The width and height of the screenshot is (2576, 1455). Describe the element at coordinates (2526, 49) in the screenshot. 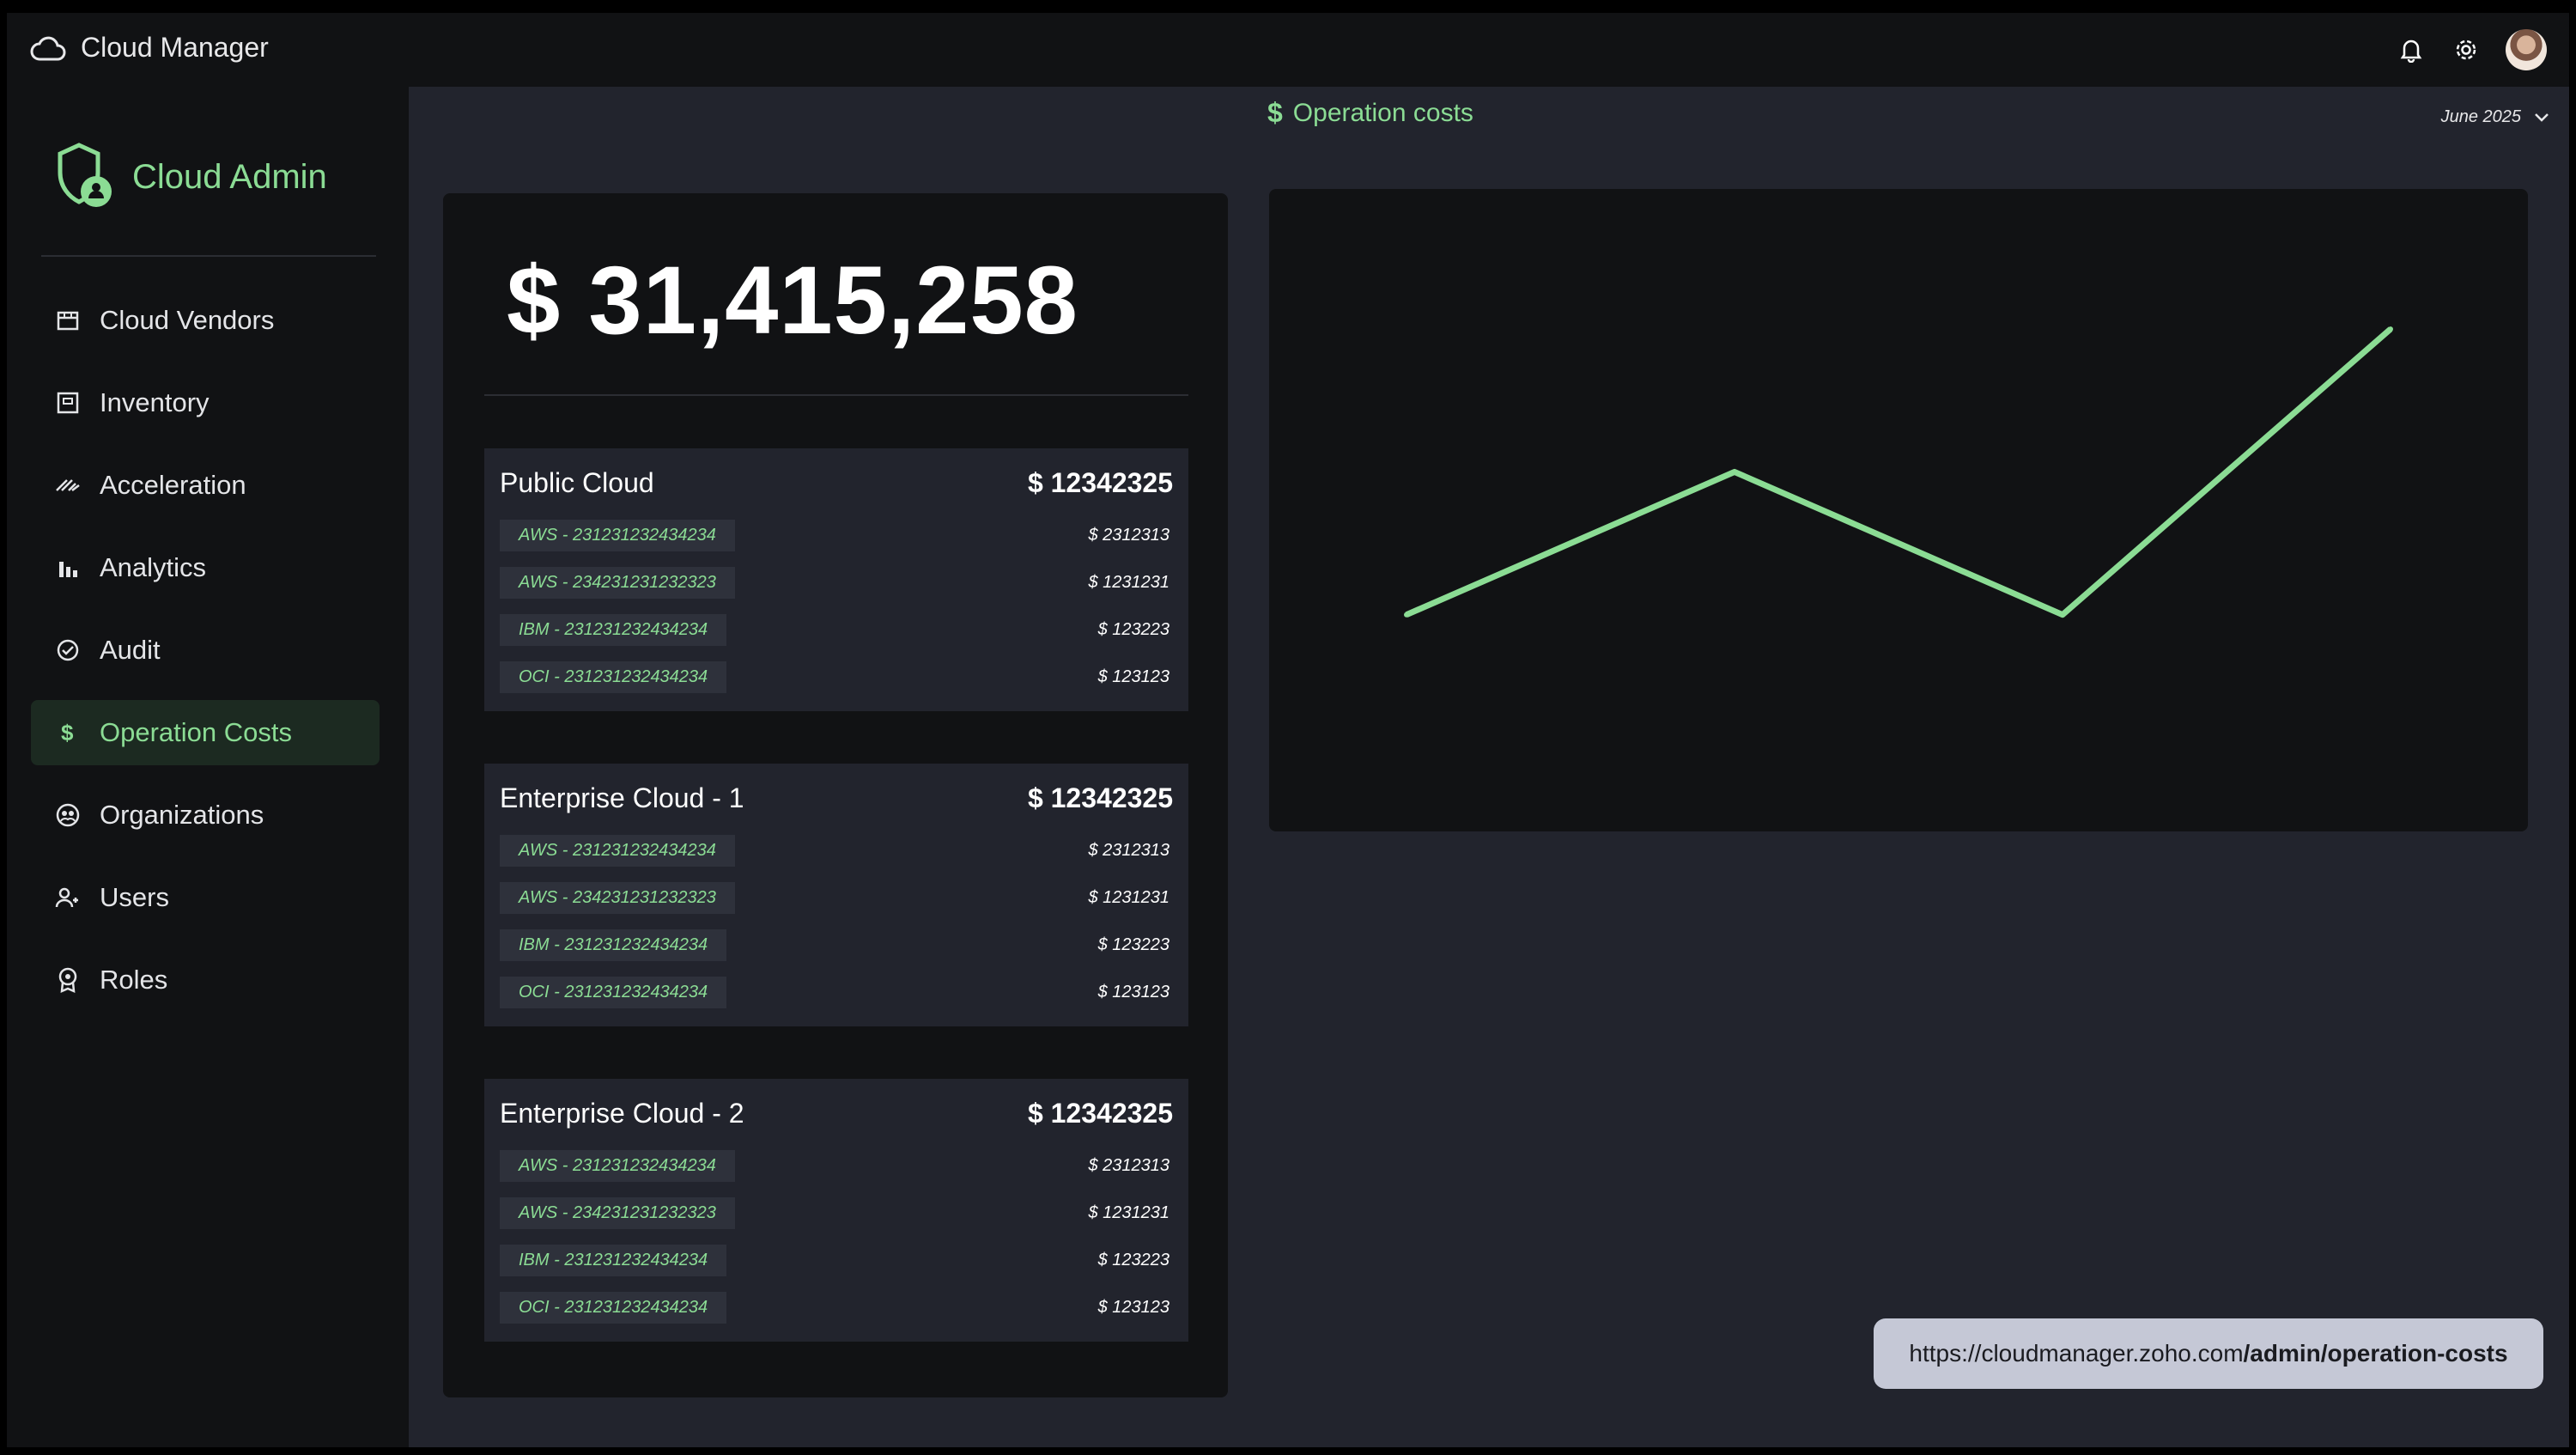

I see `avatar` at that location.